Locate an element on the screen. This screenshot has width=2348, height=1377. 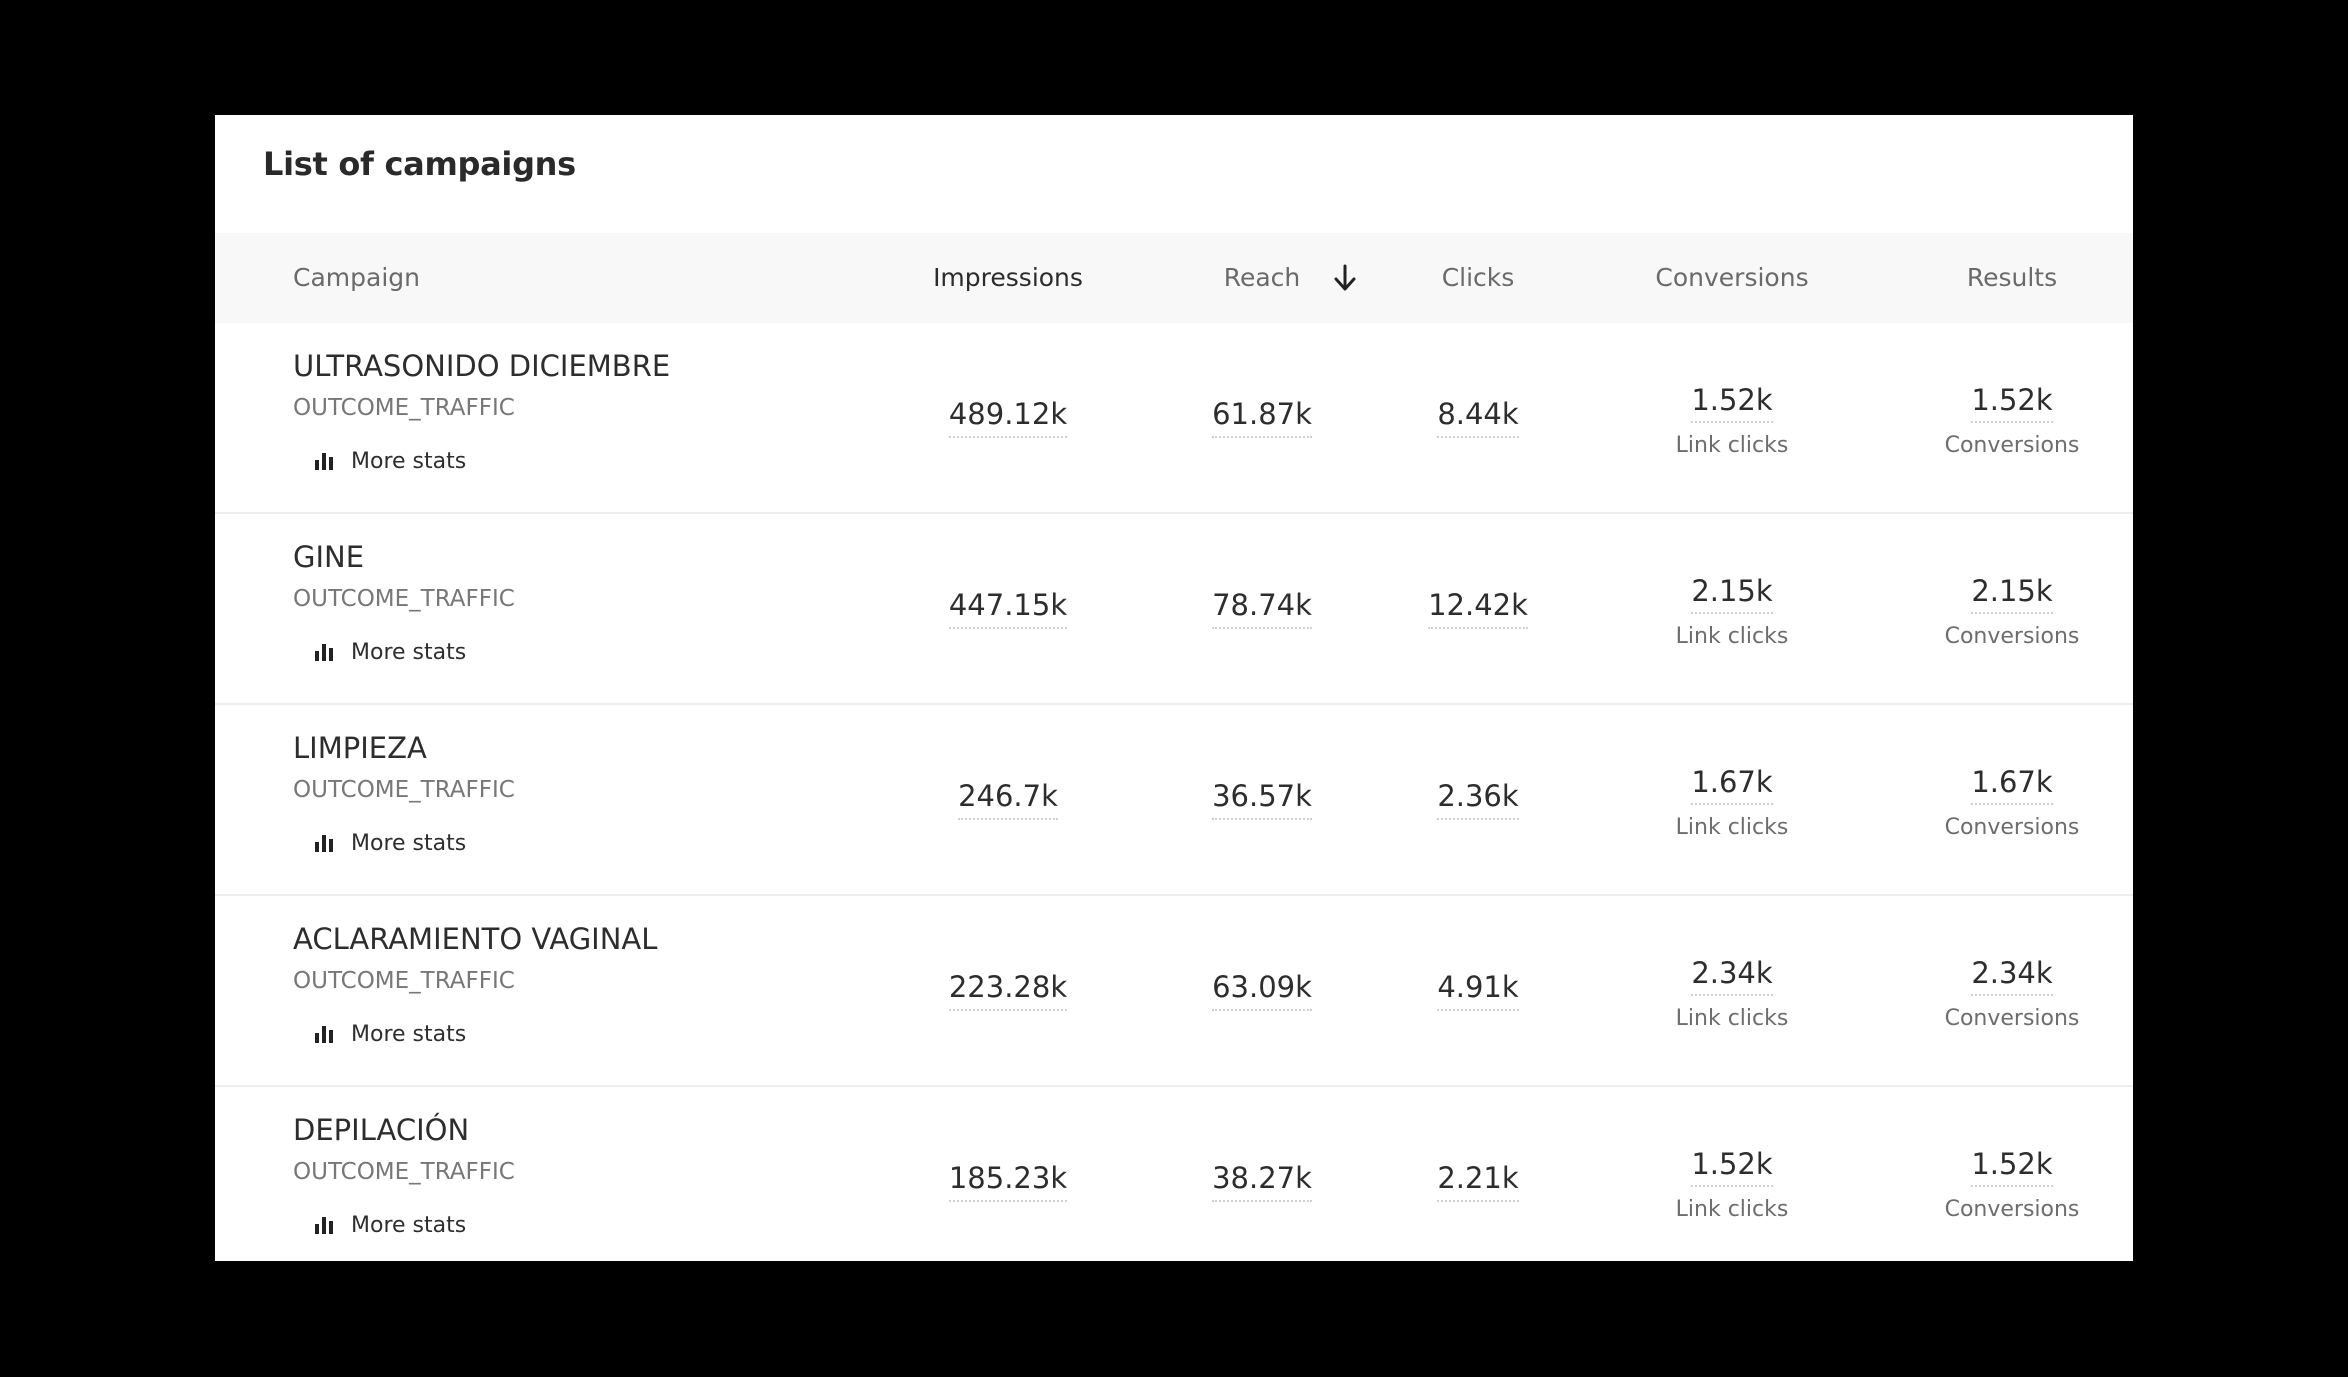
results-cell: 1.67k Conversions is located at coordinates (2007, 802).